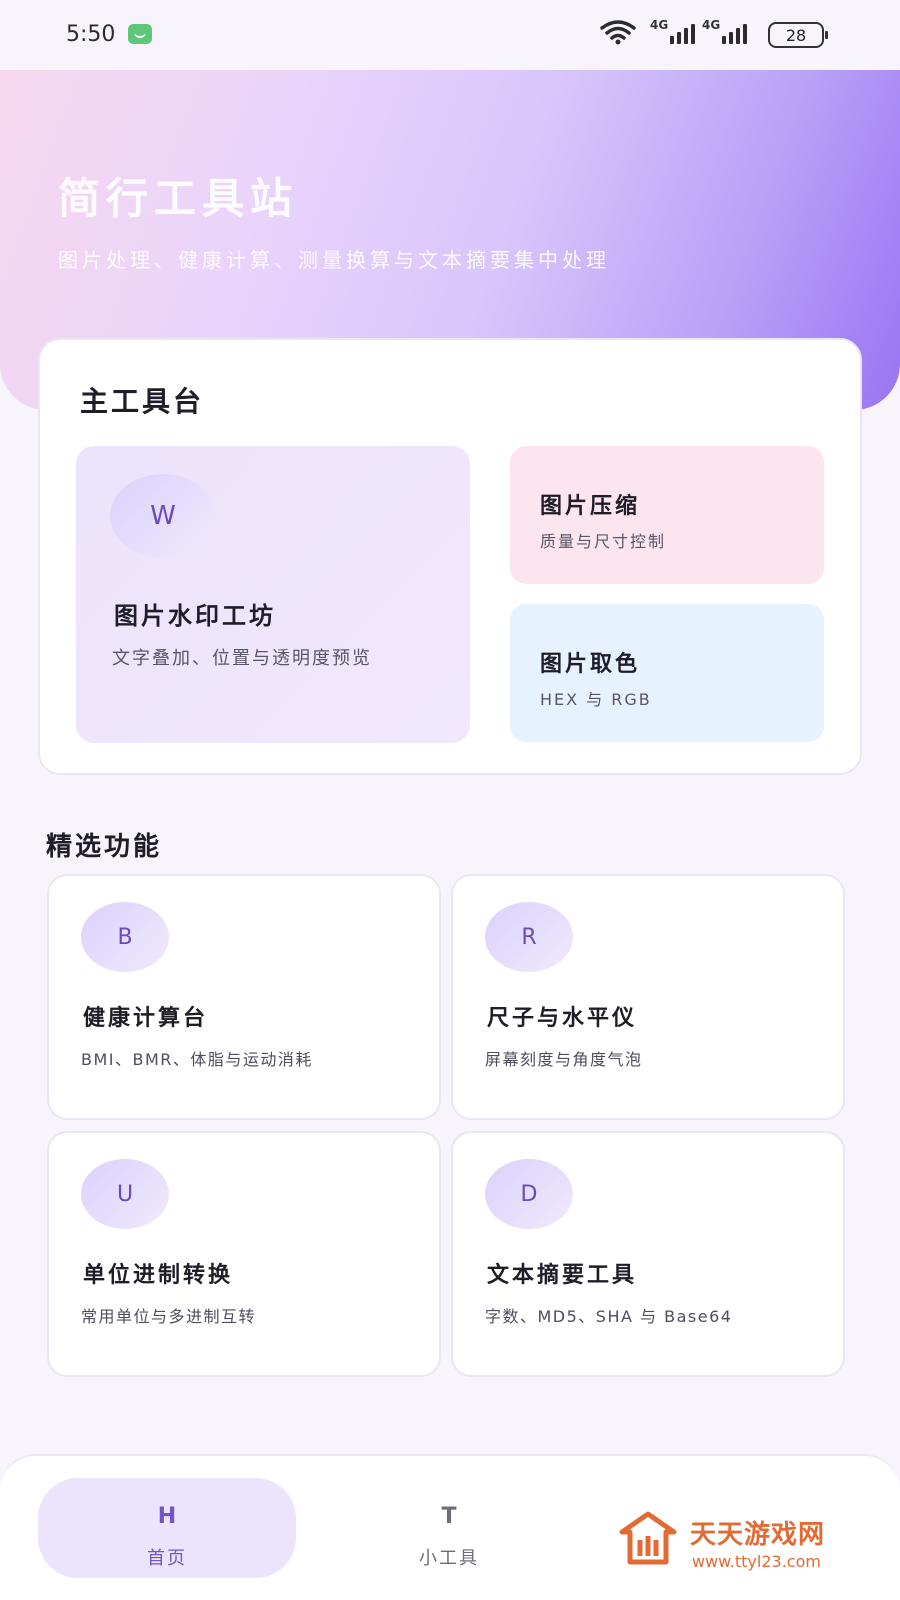 This screenshot has width=900, height=1600. What do you see at coordinates (609, 1316) in the screenshot?
I see `feature-desc: 字数、MD5、SHA 与 Base64` at bounding box center [609, 1316].